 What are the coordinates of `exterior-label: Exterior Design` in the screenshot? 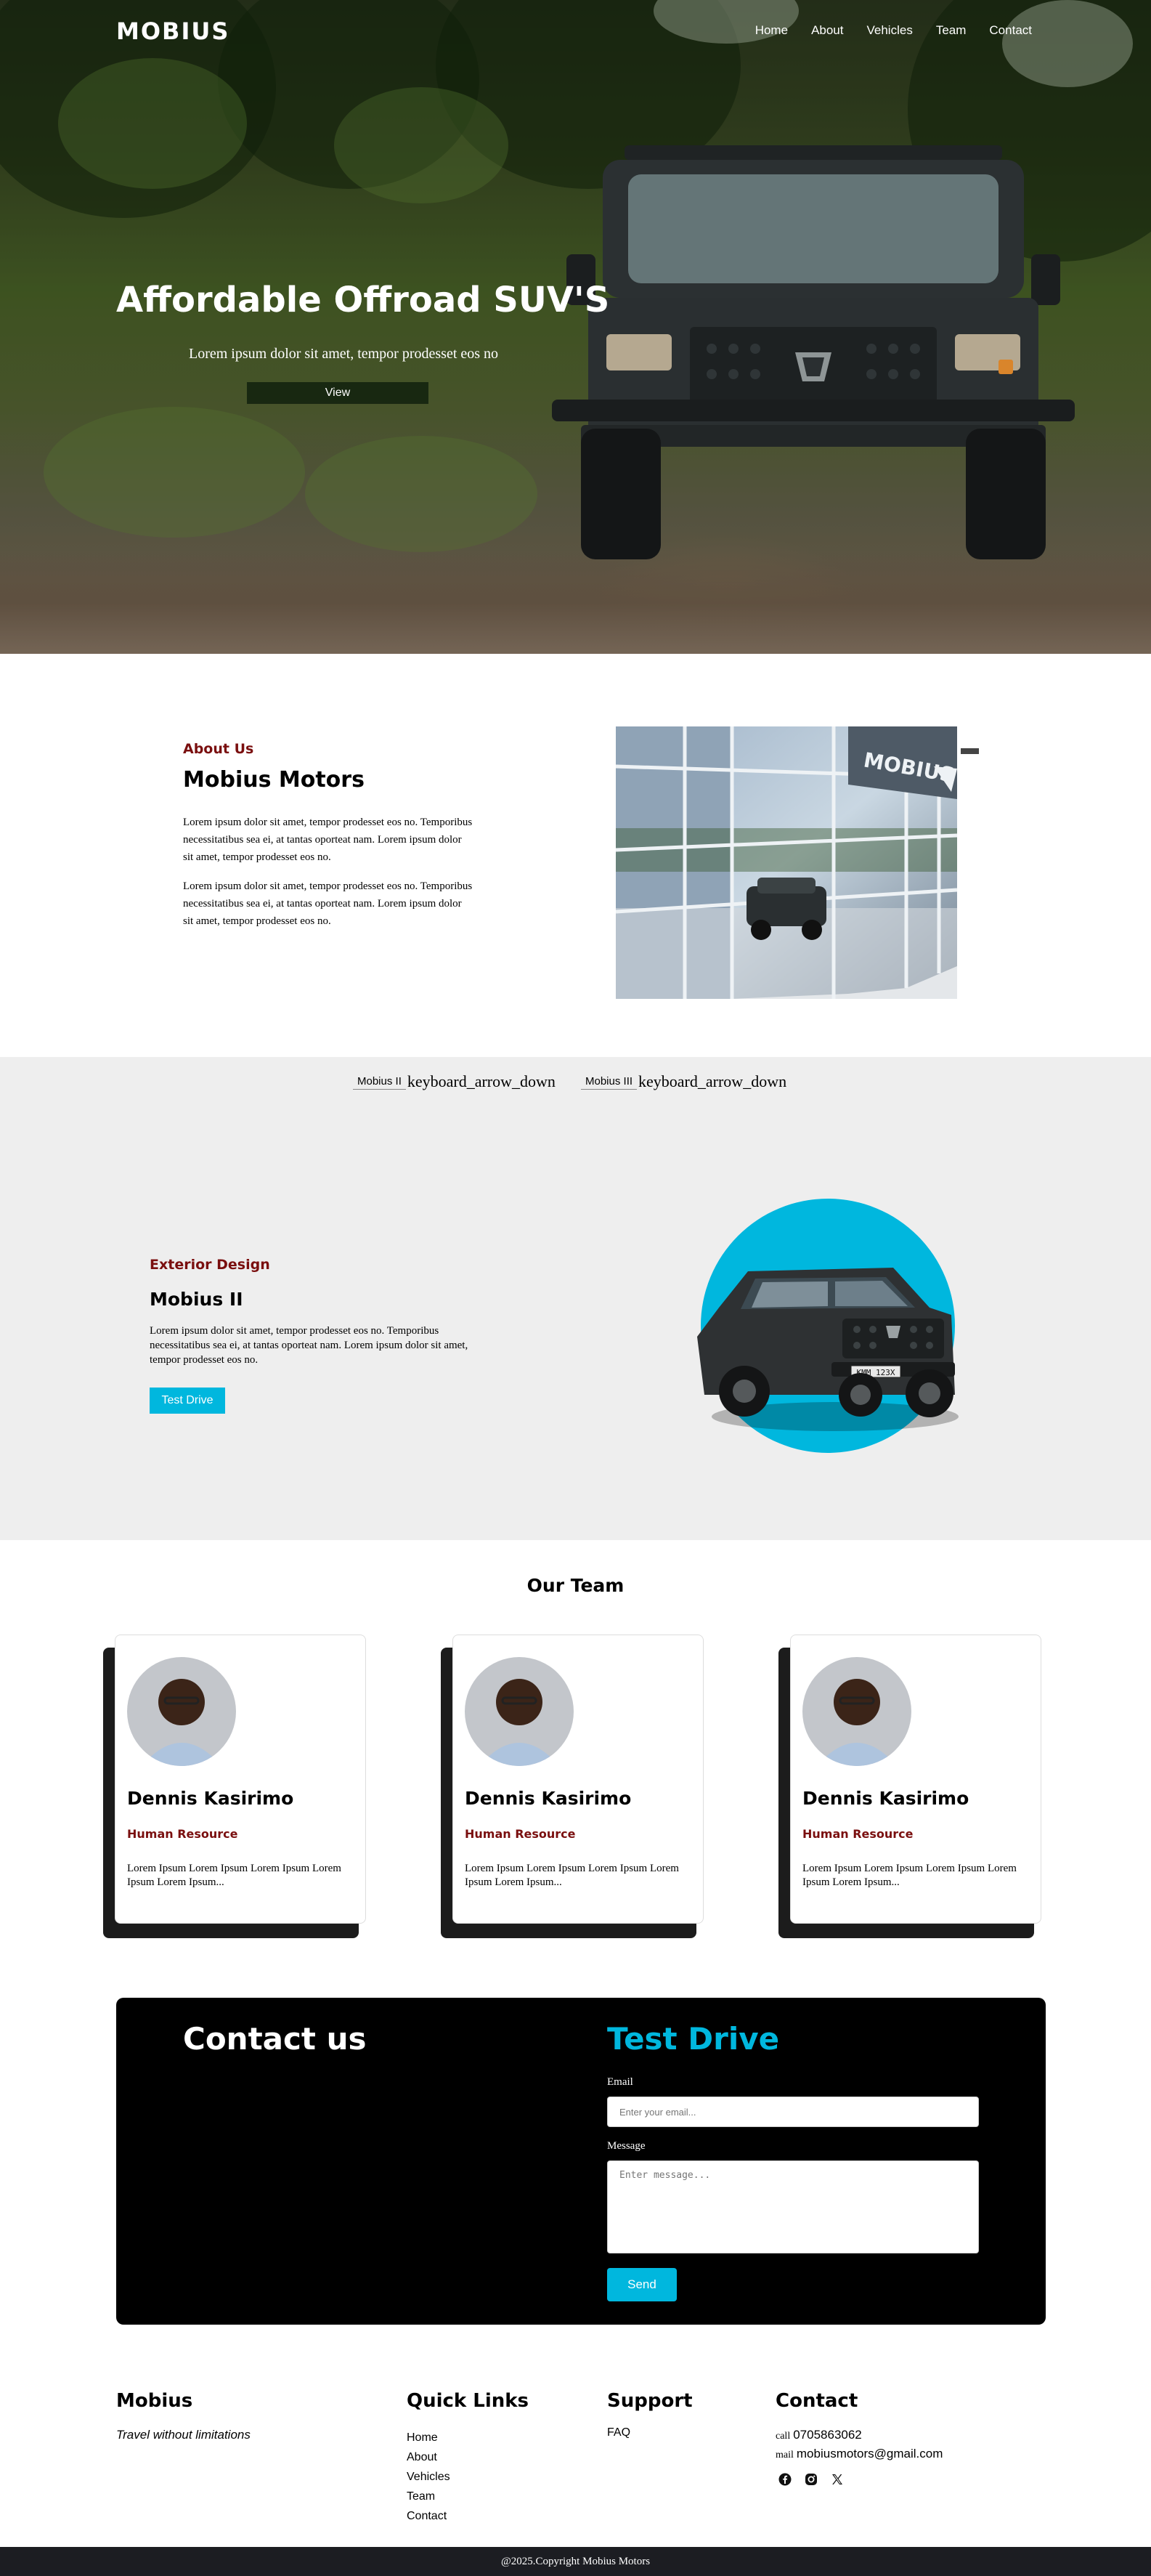 It's located at (210, 1265).